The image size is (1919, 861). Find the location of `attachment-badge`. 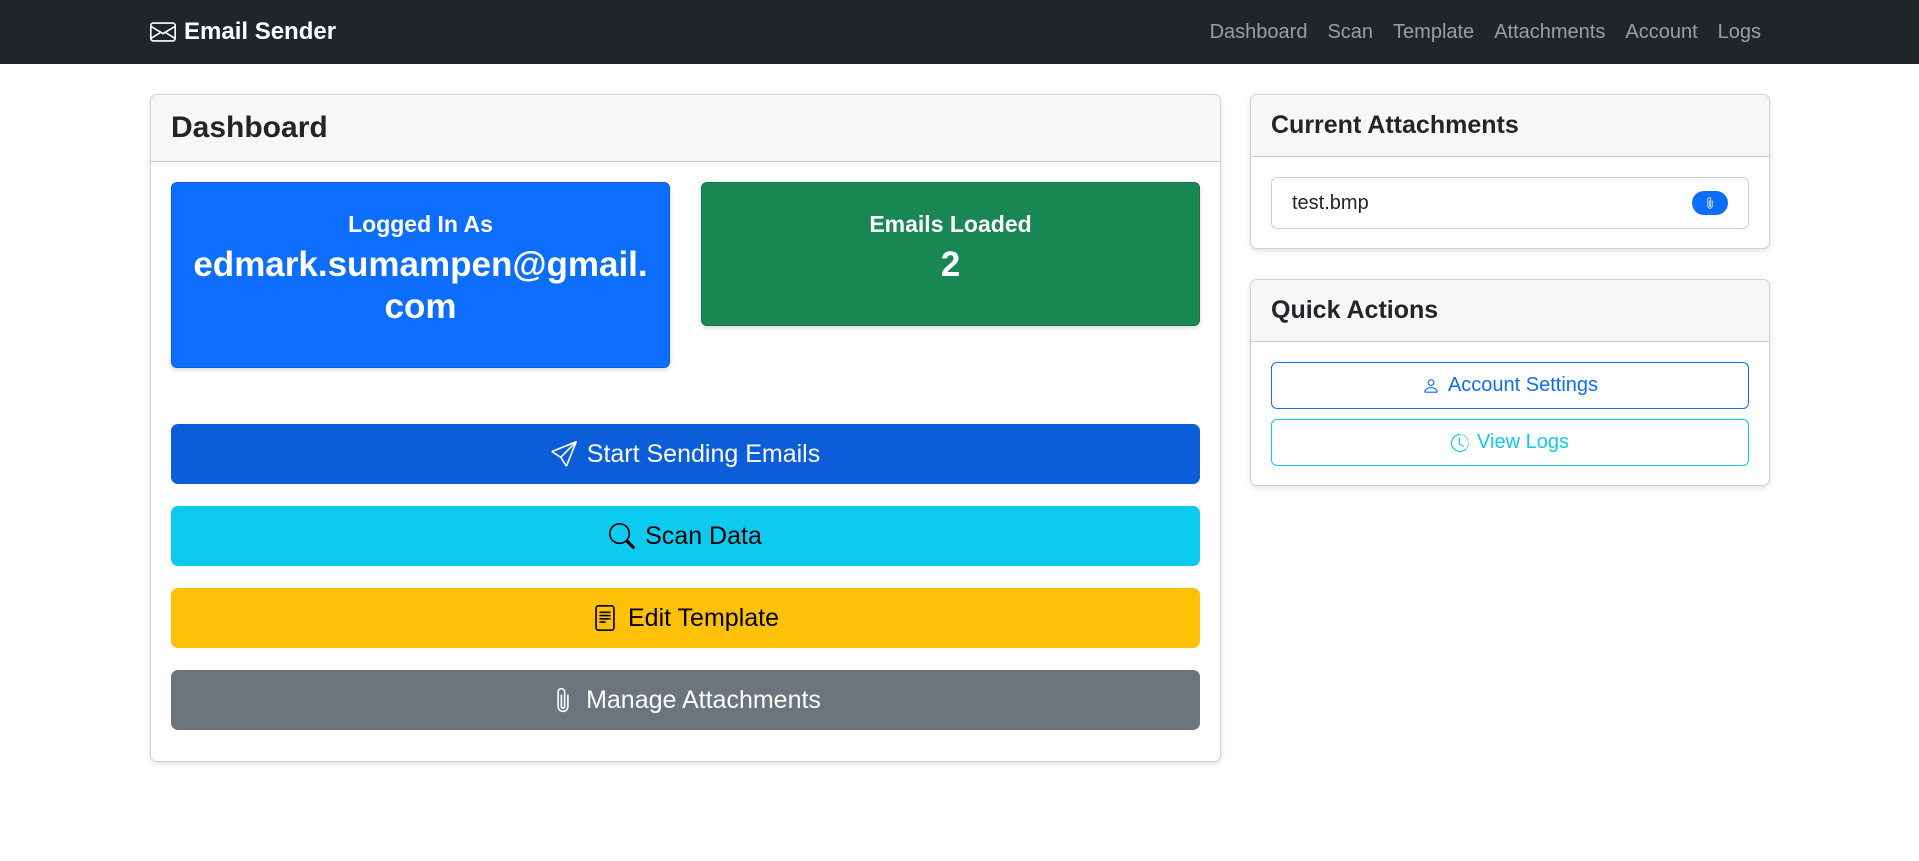

attachment-badge is located at coordinates (1710, 203).